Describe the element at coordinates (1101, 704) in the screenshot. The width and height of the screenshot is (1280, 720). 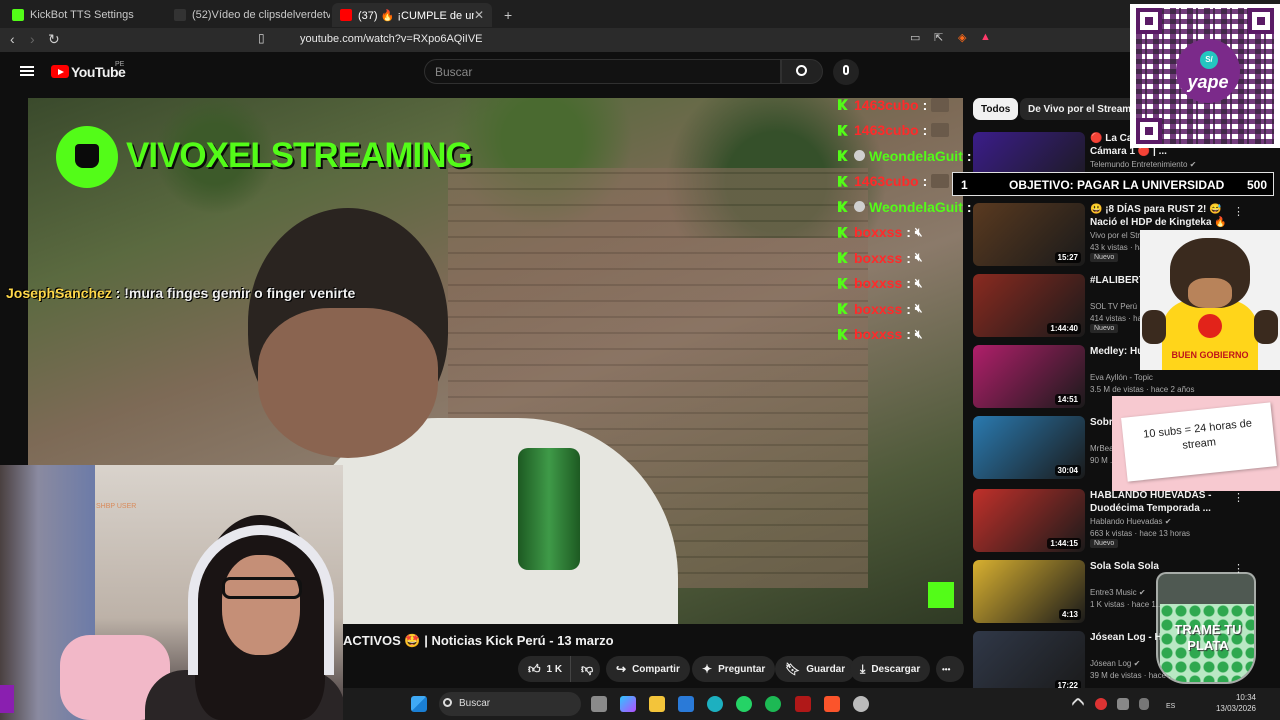
I see `network-tray-icon` at that location.